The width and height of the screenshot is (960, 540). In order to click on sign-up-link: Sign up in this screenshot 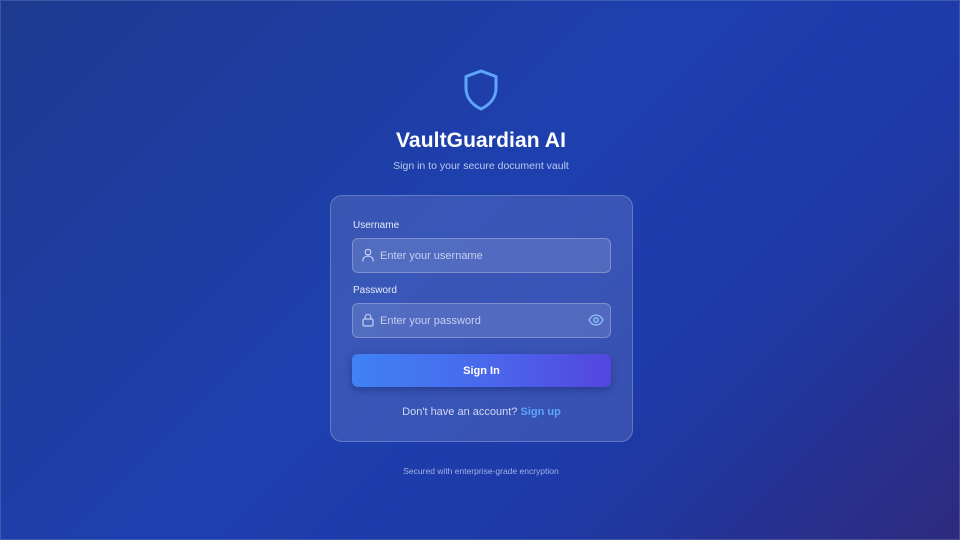, I will do `click(540, 412)`.